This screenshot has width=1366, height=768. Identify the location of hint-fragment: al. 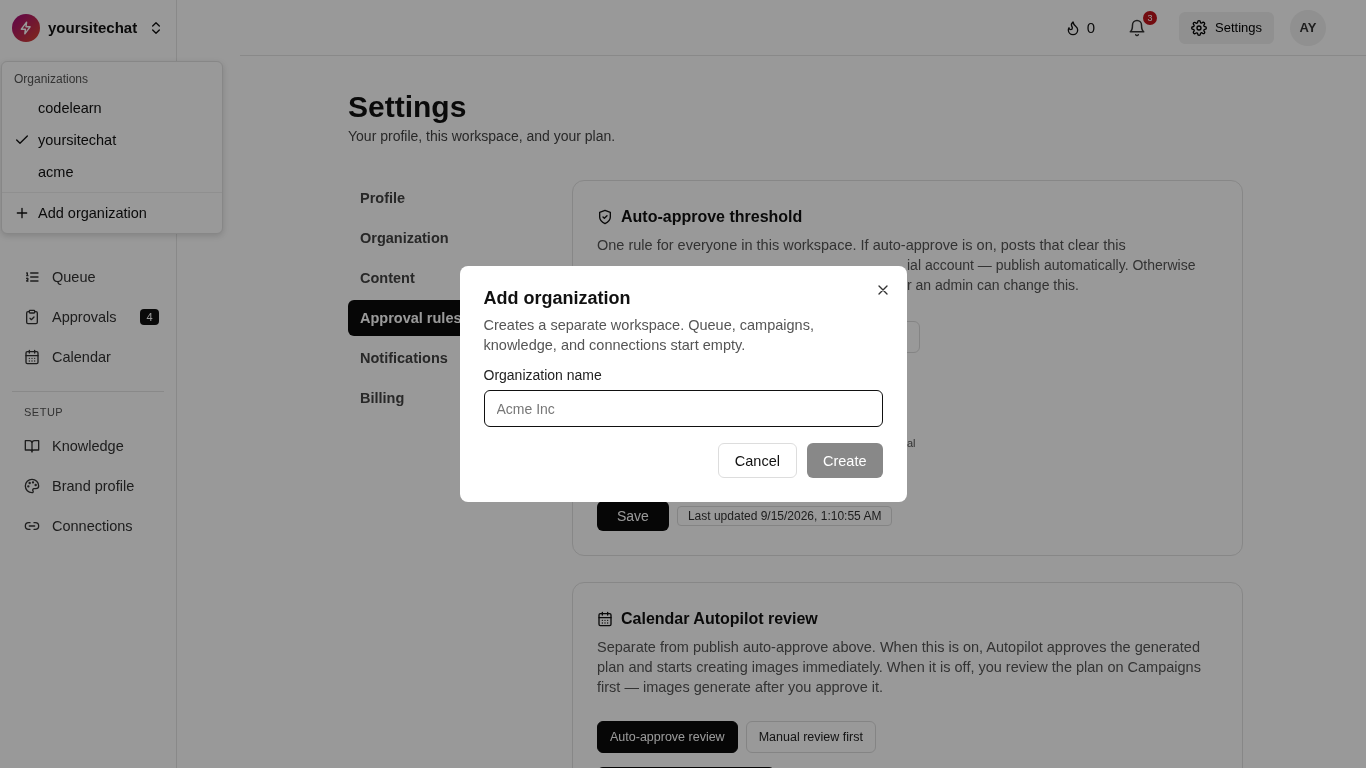
(912, 443).